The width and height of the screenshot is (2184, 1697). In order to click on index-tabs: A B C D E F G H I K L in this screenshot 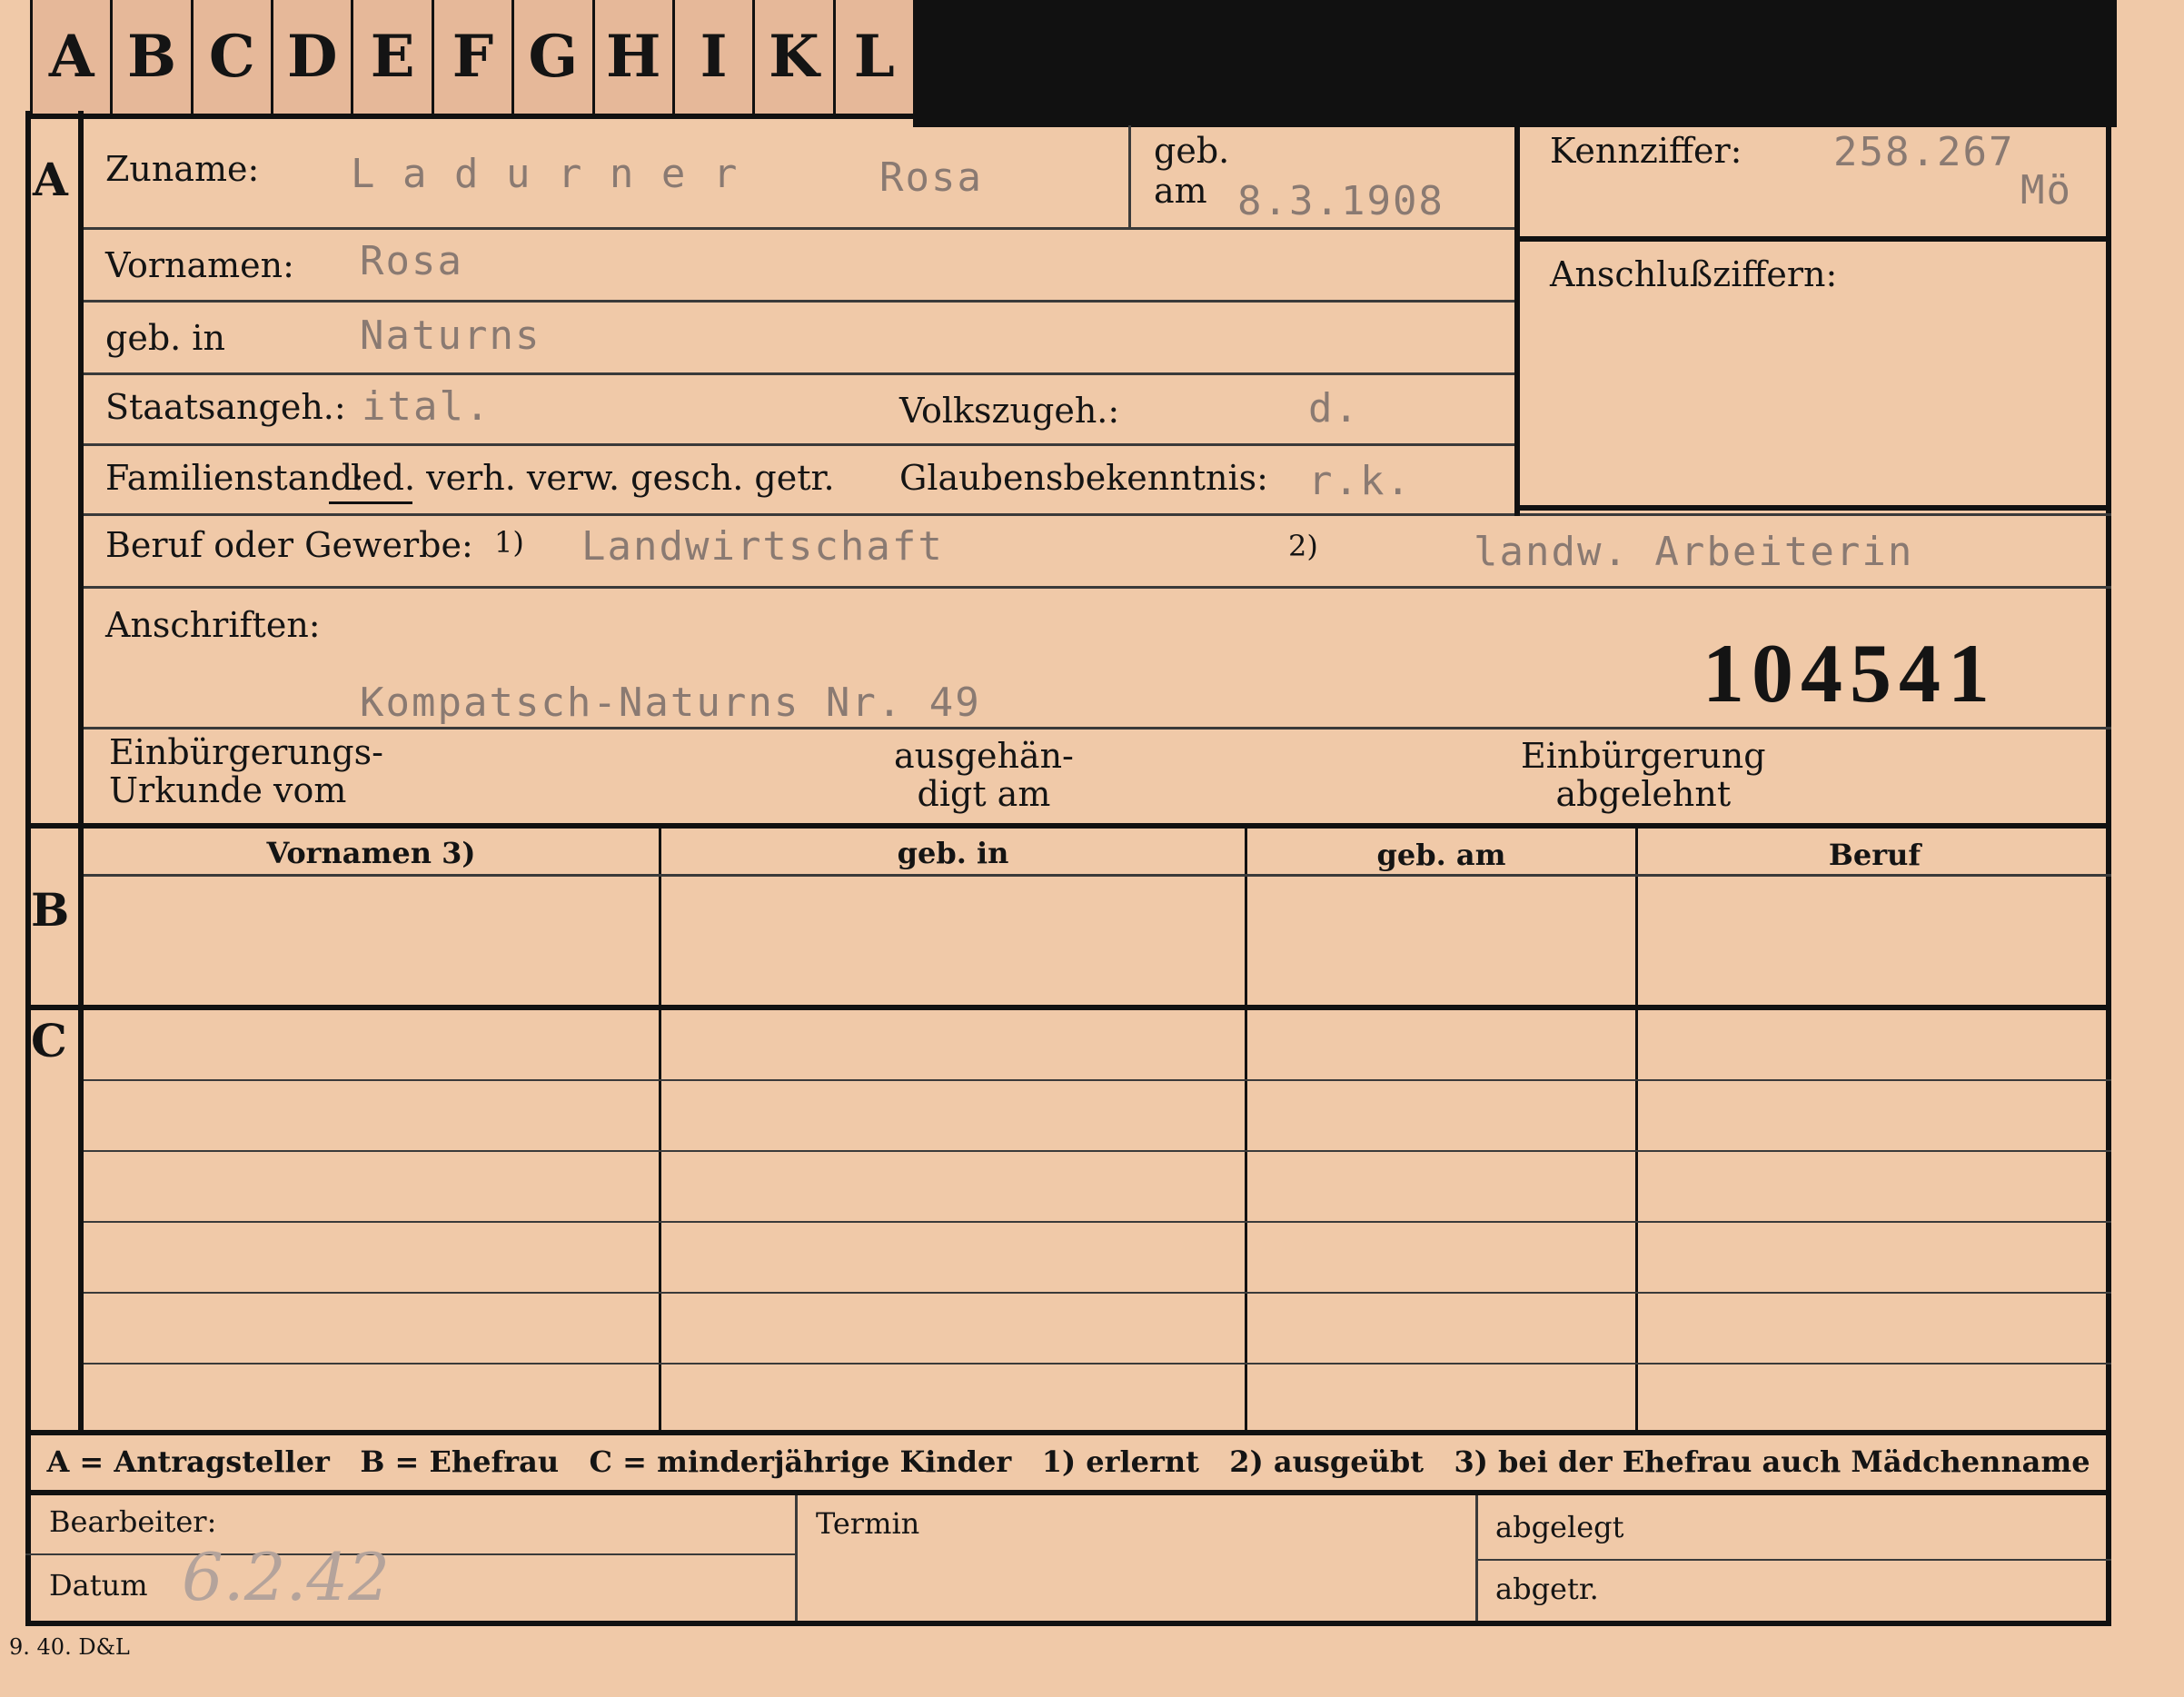, I will do `click(472, 60)`.